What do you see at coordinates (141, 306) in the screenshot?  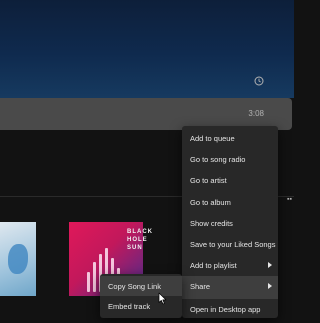 I see `menu-item-embed-track: Embed track` at bounding box center [141, 306].